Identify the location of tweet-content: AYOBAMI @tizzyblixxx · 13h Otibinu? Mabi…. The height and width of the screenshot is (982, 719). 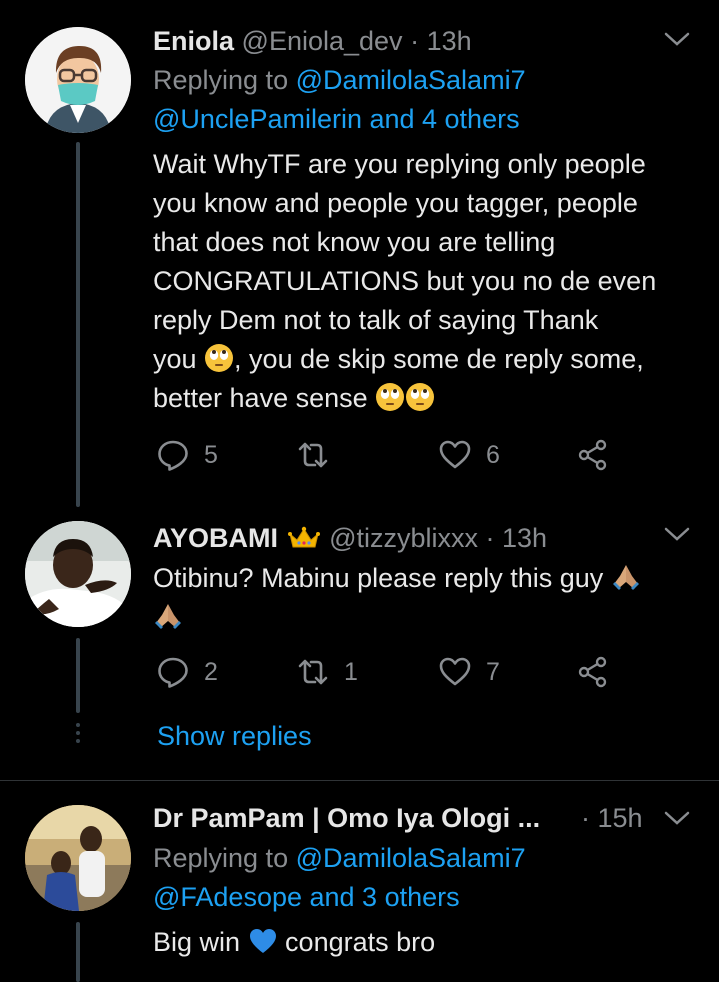
(421, 578).